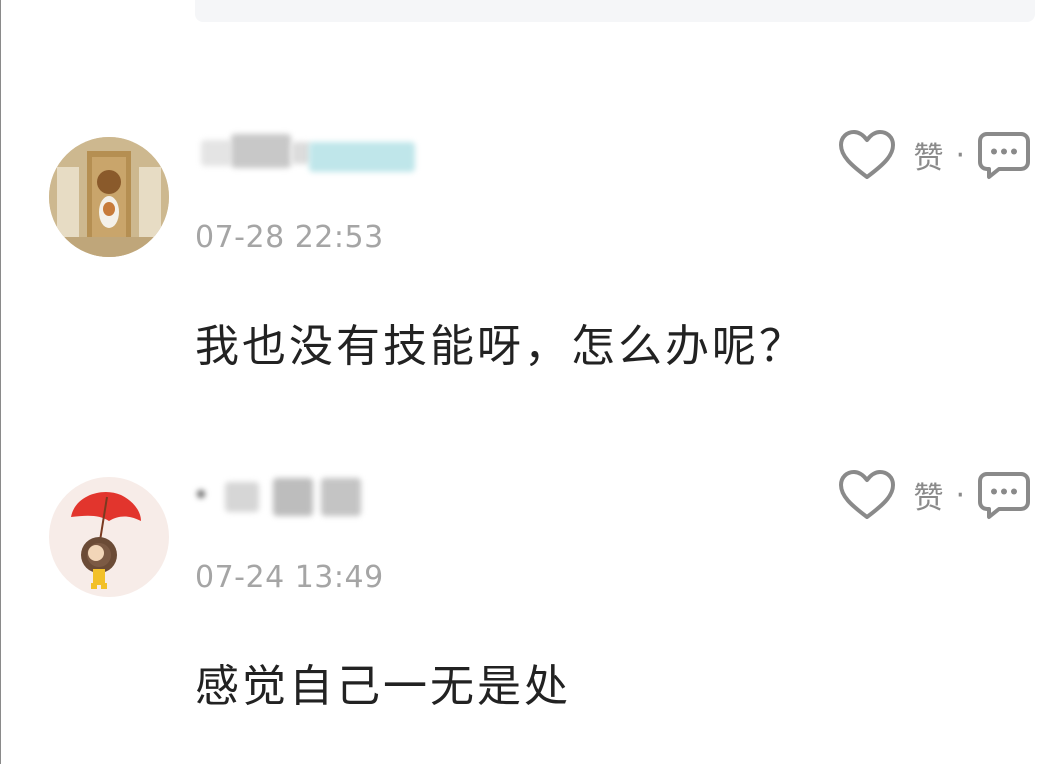 The image size is (1064, 764). I want to click on previous-reply-box, so click(615, 11).